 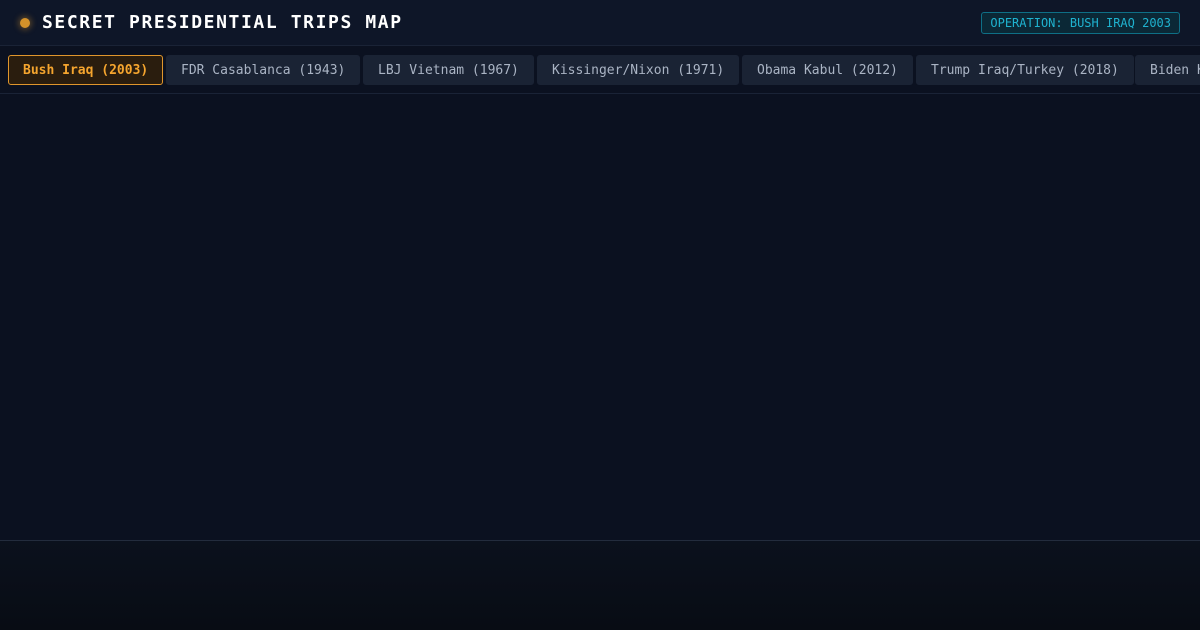 What do you see at coordinates (600, 585) in the screenshot?
I see `trip-details-panel` at bounding box center [600, 585].